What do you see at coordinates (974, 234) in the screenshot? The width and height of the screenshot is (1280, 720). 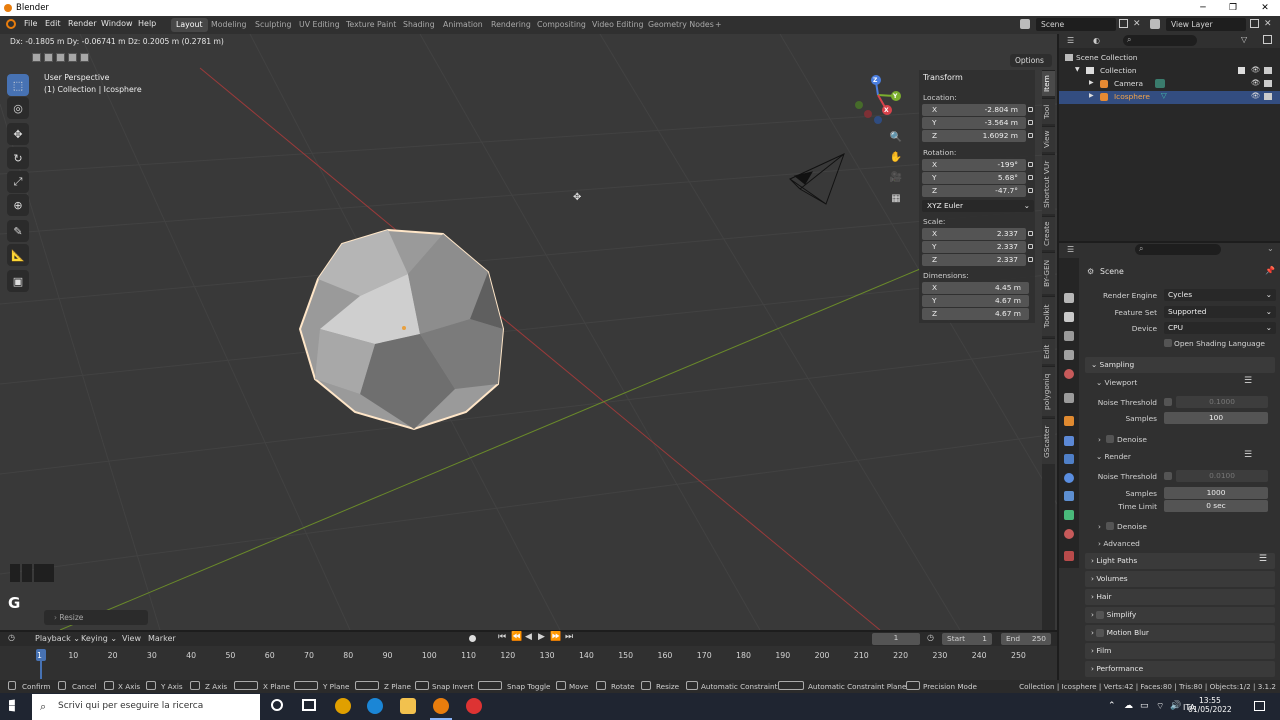 I see `scale-x-field: X 2.337` at bounding box center [974, 234].